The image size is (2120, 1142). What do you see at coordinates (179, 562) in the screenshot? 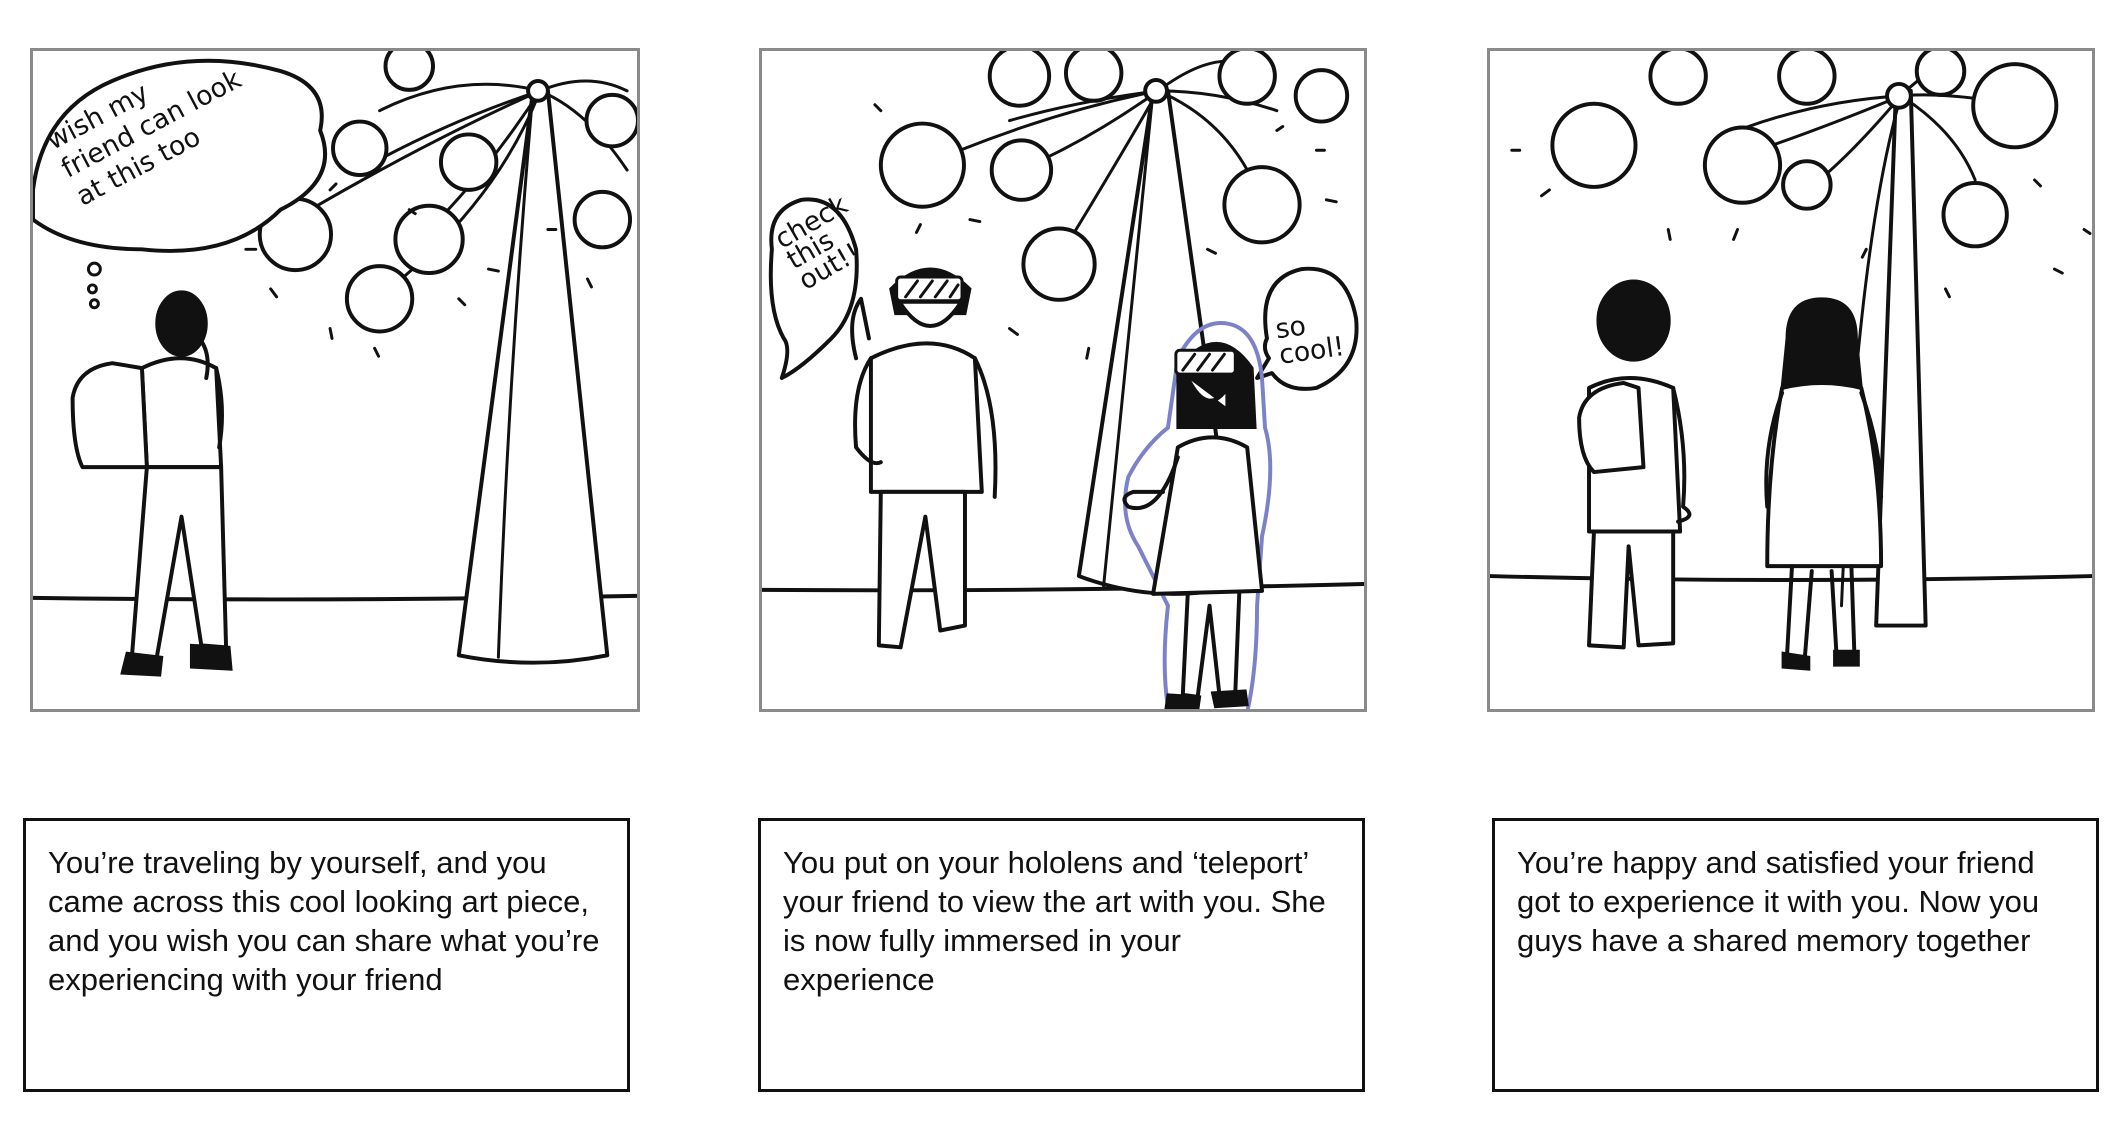
I see `traveler-legs` at bounding box center [179, 562].